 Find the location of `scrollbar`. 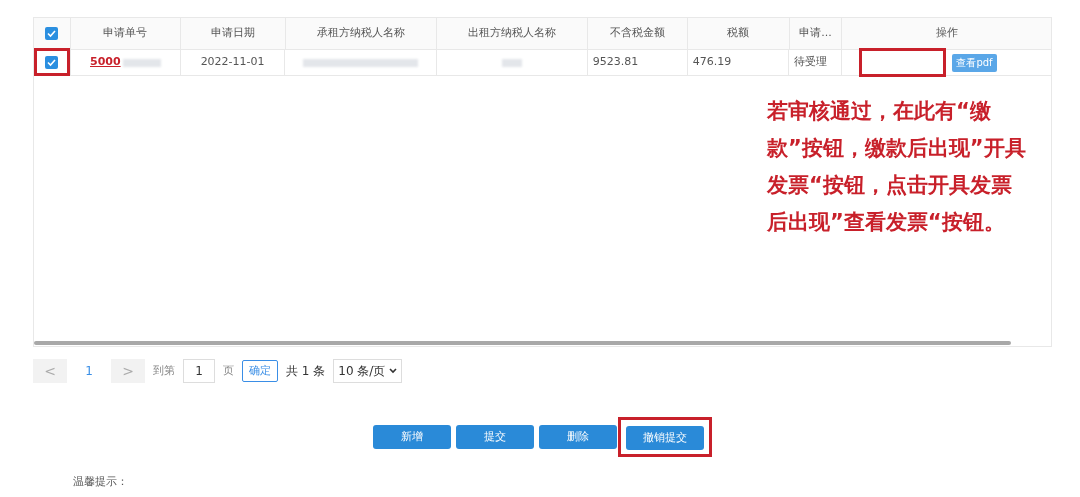

scrollbar is located at coordinates (522, 343).